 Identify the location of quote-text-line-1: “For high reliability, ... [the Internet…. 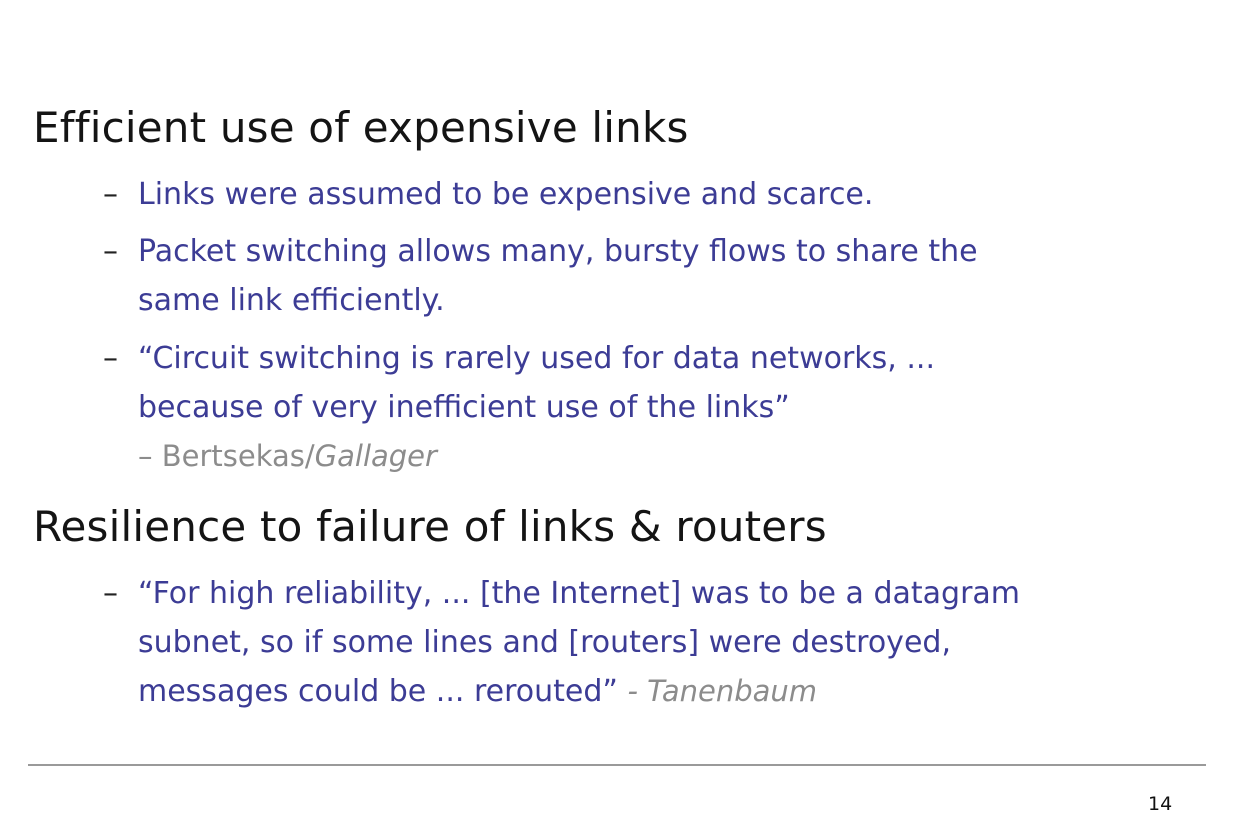
(579, 593).